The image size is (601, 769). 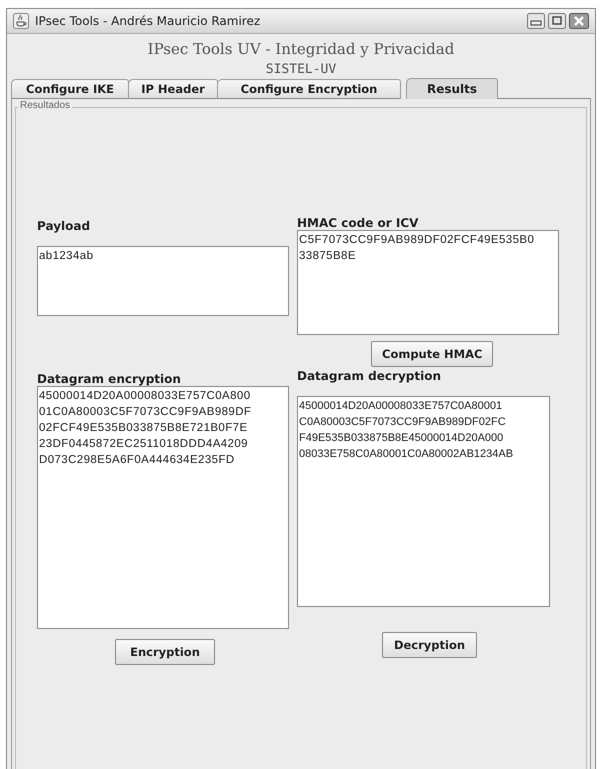 I want to click on hmac-field: C5F7073CC9F9AB989DF02FCF49E535B0 33875B8E, so click(x=428, y=282).